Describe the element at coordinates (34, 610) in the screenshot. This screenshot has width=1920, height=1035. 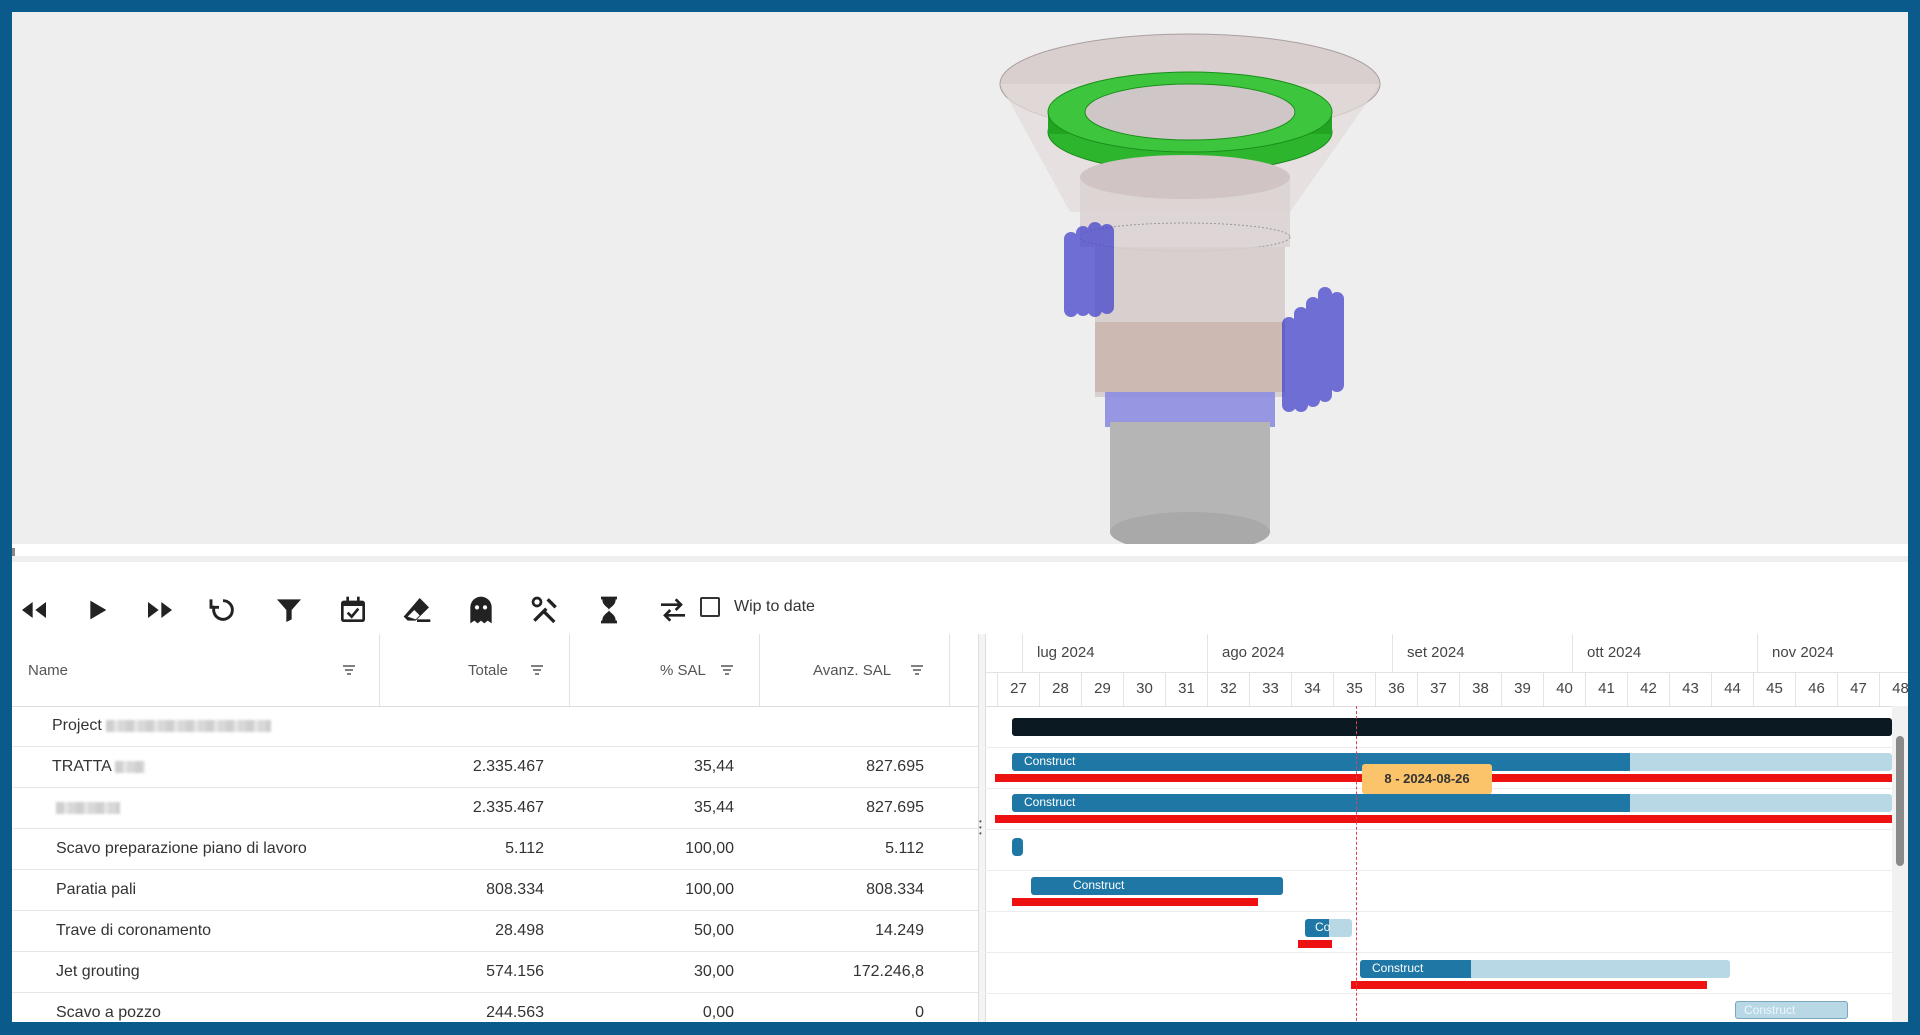
I see `rewind-icon` at that location.